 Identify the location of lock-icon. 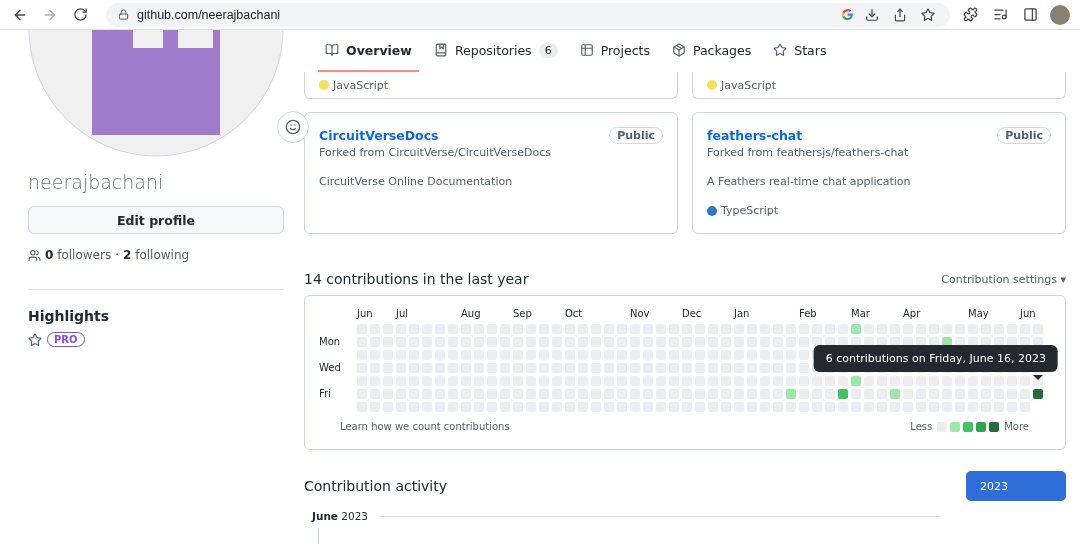
(123, 14).